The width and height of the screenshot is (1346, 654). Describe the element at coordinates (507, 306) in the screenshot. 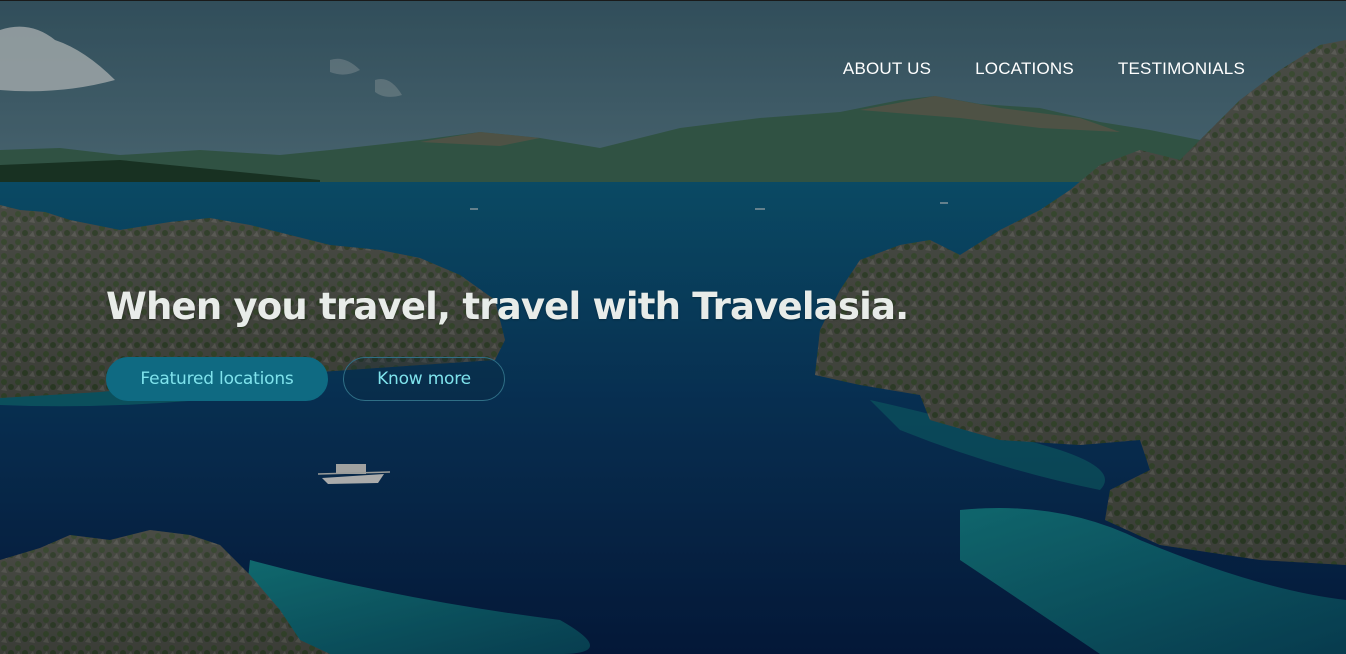

I see `hero-headline: When you travel, travel with Travelasia.` at that location.